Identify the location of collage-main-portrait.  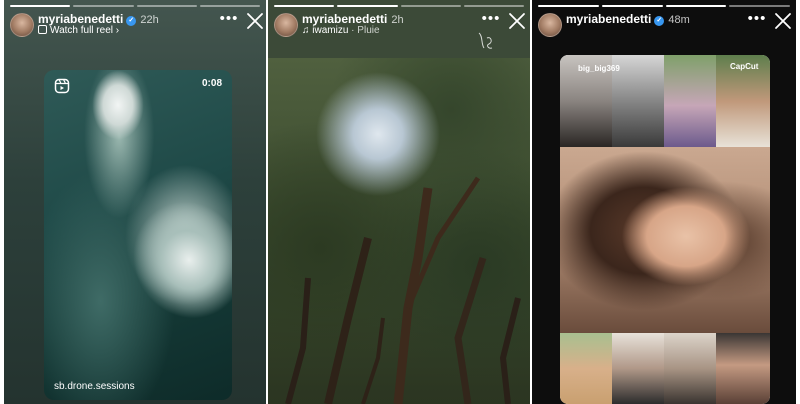
(665, 240).